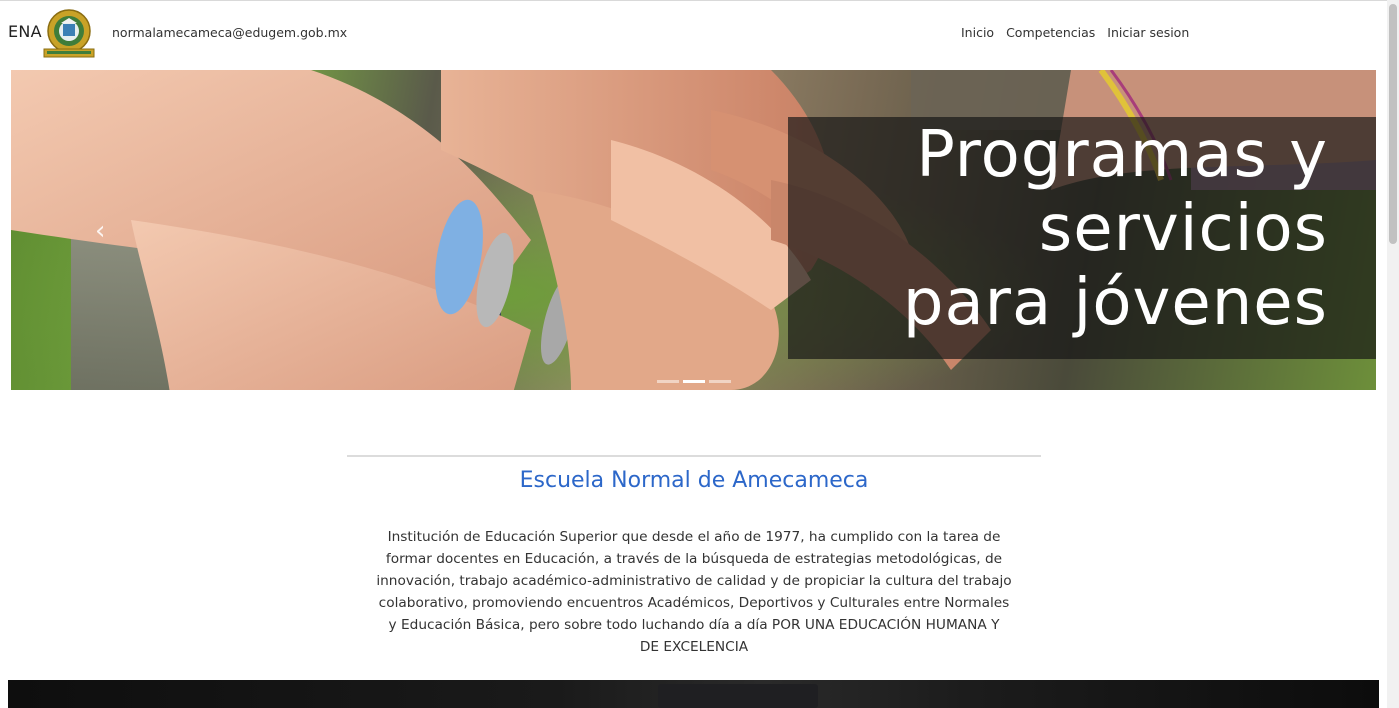 The image size is (1399, 708). Describe the element at coordinates (1393, 354) in the screenshot. I see `page-scrollbar` at that location.